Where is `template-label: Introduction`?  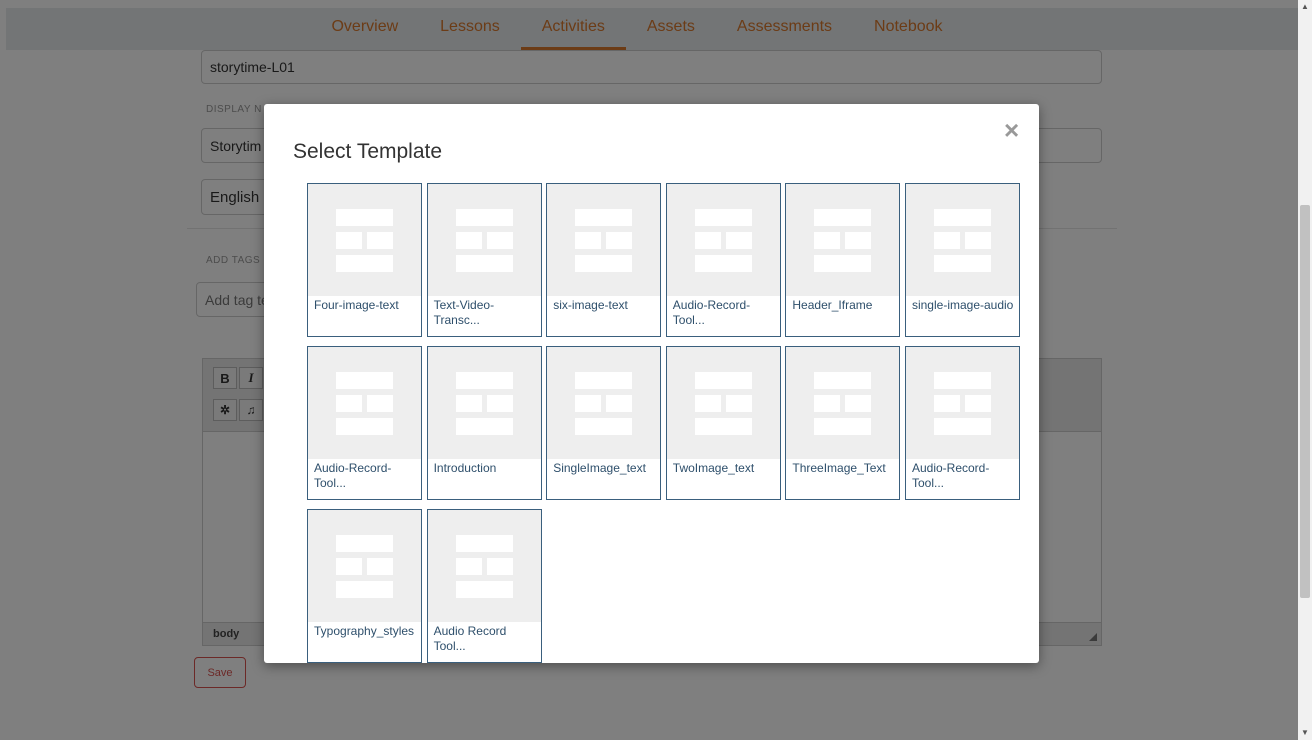
template-label: Introduction is located at coordinates (465, 468).